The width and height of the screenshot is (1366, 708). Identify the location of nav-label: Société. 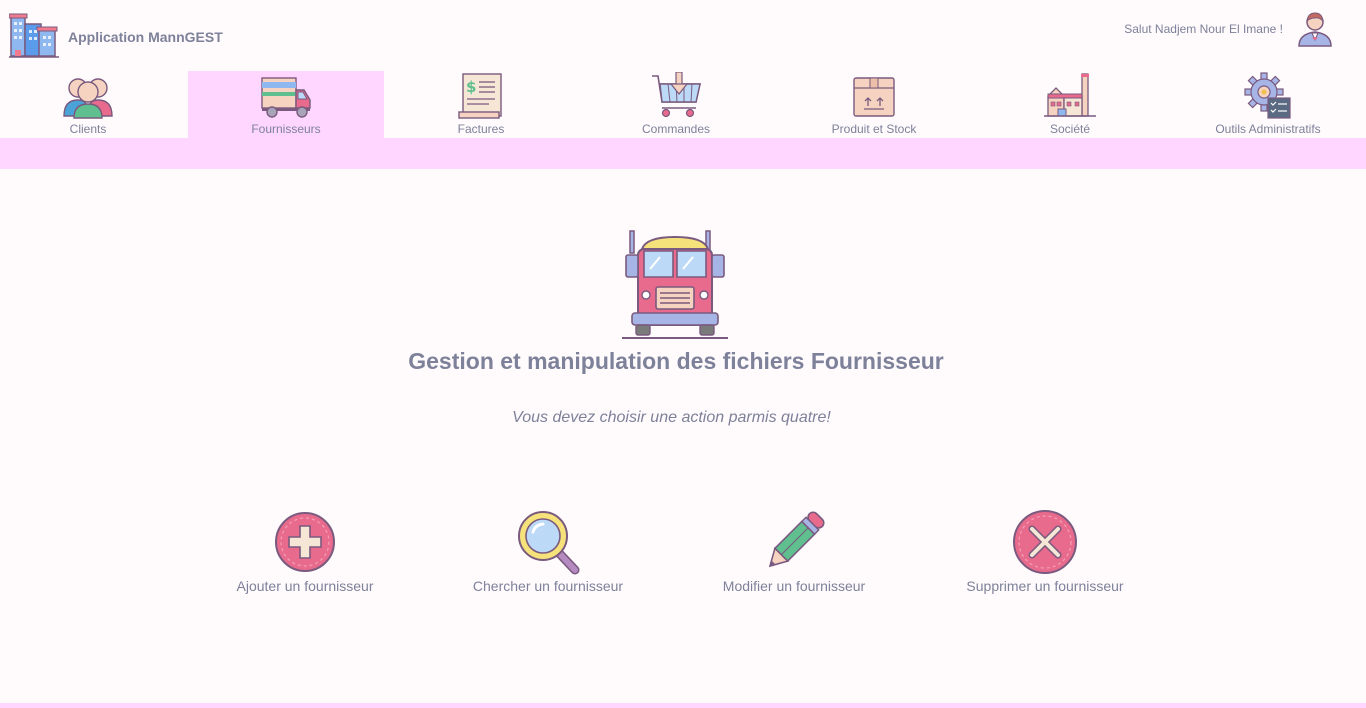
(1070, 129).